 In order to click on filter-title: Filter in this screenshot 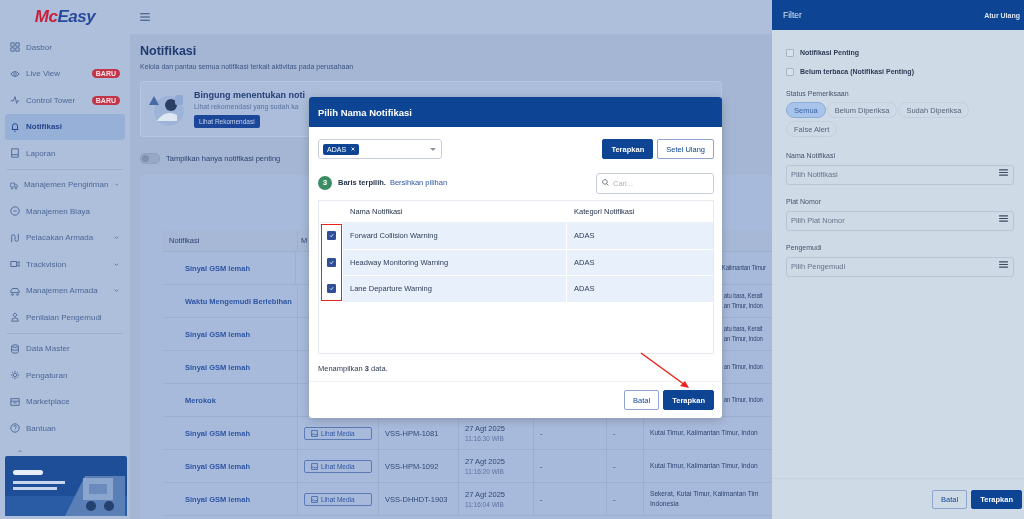, I will do `click(792, 15)`.